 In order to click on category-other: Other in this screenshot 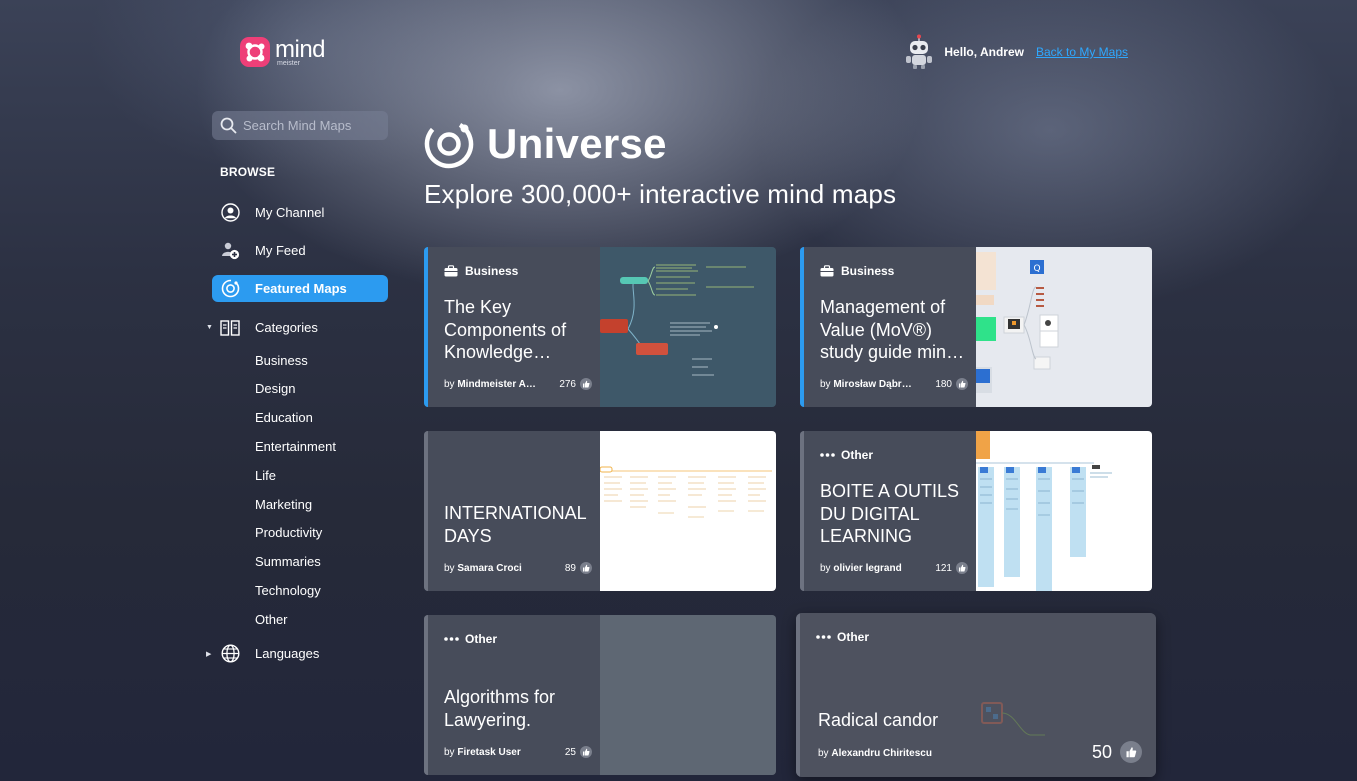, I will do `click(271, 619)`.